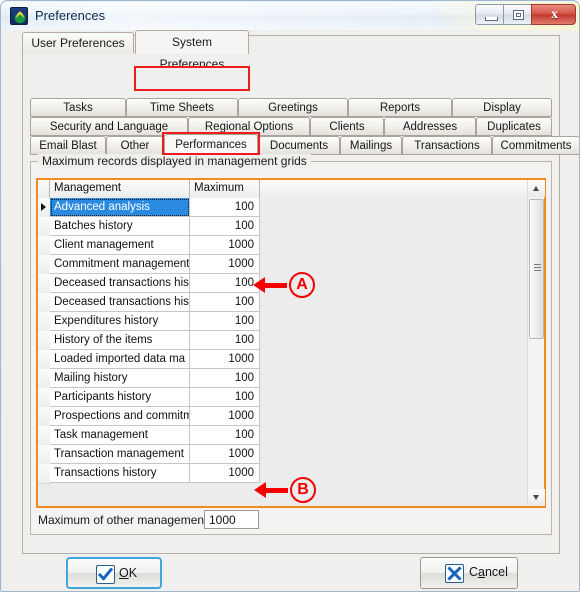 Image resolution: width=580 pixels, height=592 pixels. I want to click on maximize-icon, so click(518, 15).